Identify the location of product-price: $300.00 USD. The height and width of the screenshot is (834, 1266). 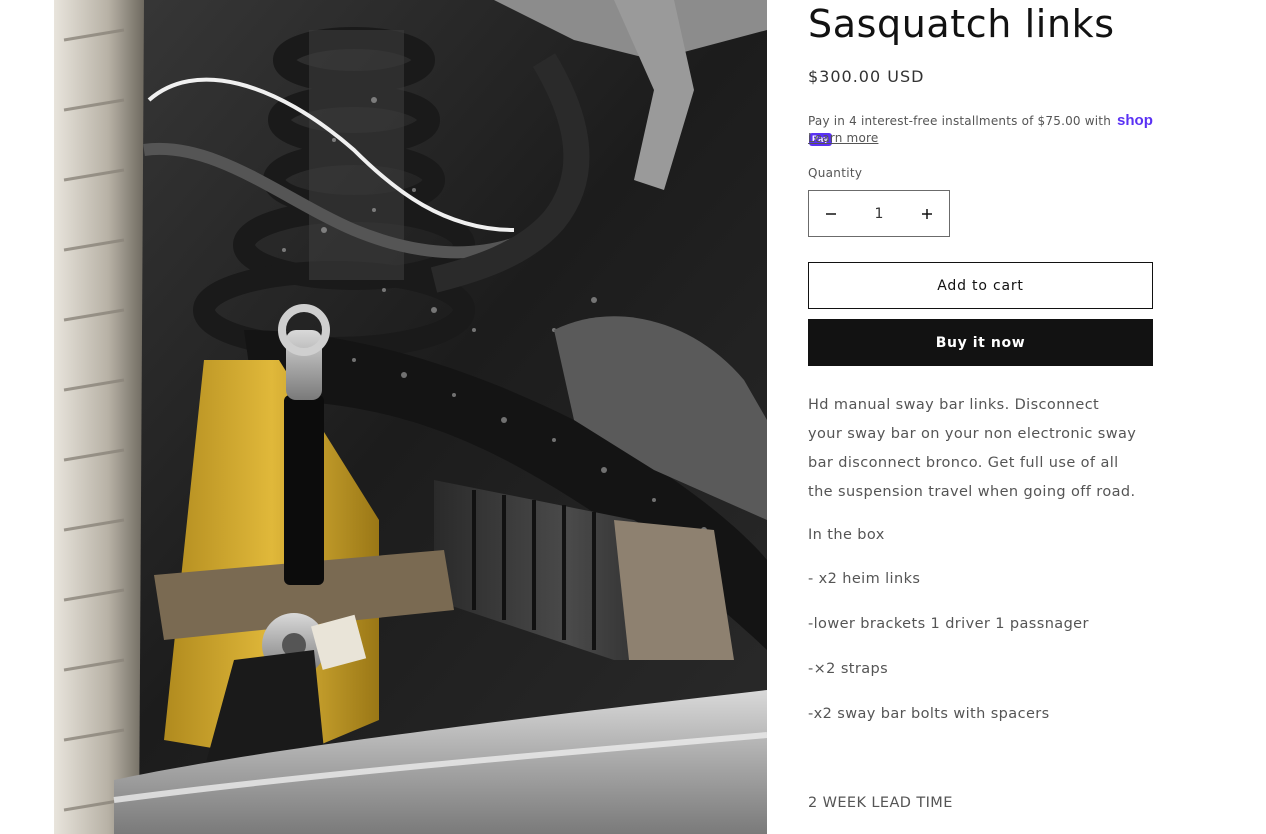
(866, 76).